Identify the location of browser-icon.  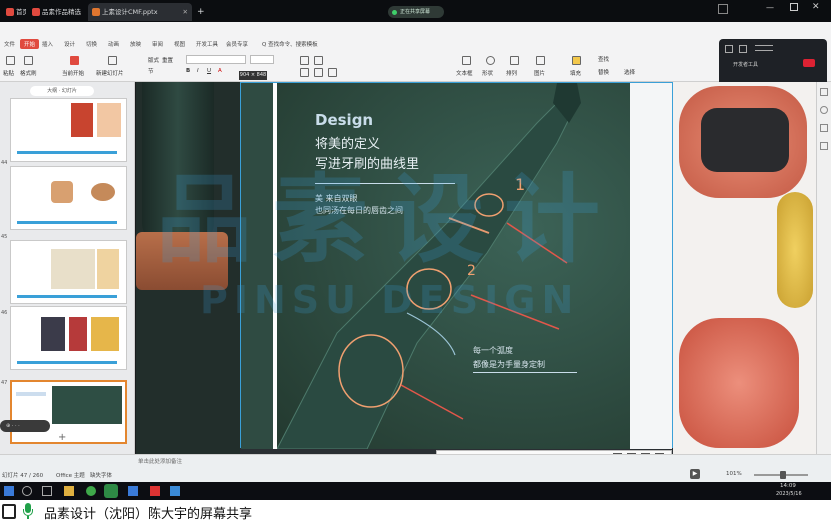
(91, 491).